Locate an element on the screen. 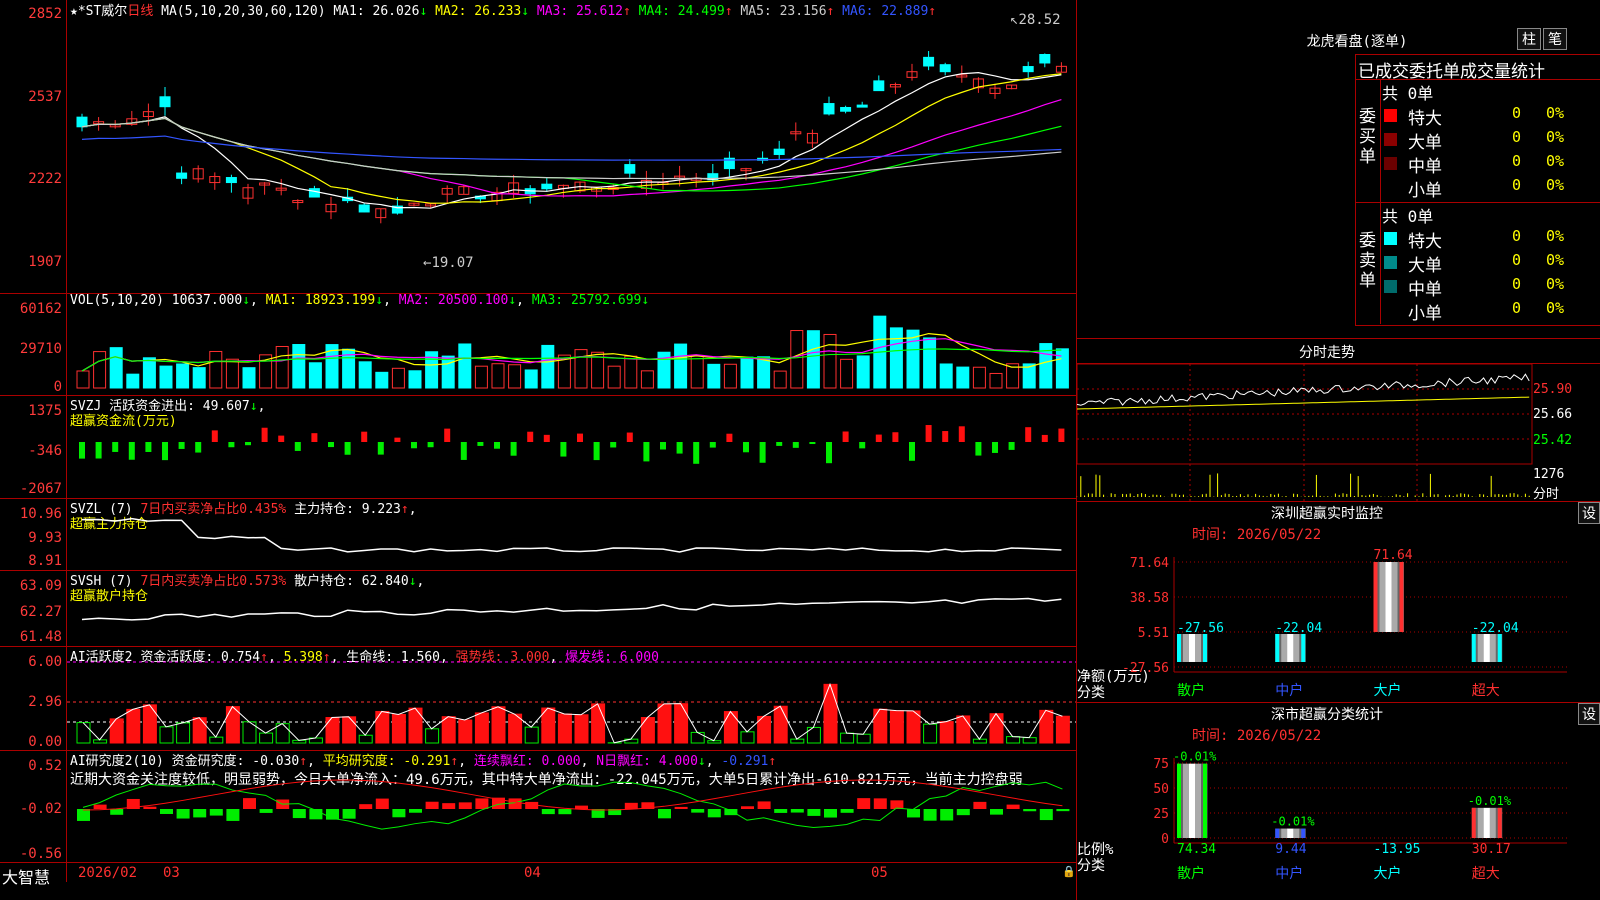  price-tick: 2222 is located at coordinates (45, 179).